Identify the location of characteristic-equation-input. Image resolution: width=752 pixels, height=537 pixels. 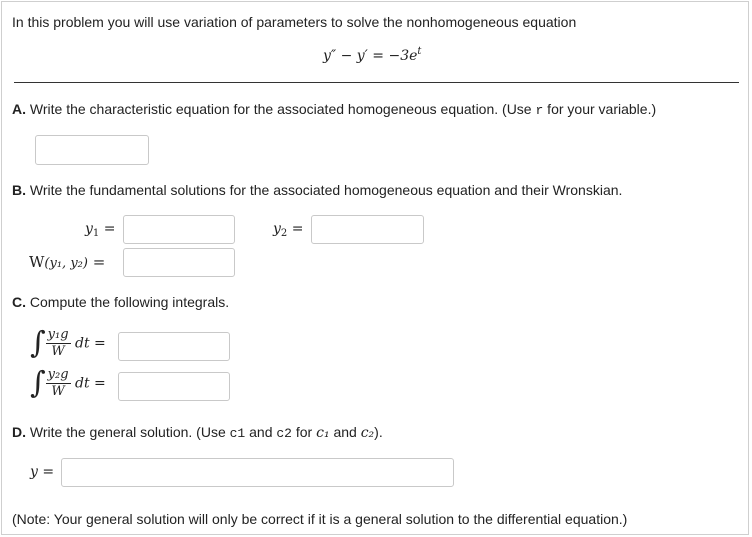
(92, 150).